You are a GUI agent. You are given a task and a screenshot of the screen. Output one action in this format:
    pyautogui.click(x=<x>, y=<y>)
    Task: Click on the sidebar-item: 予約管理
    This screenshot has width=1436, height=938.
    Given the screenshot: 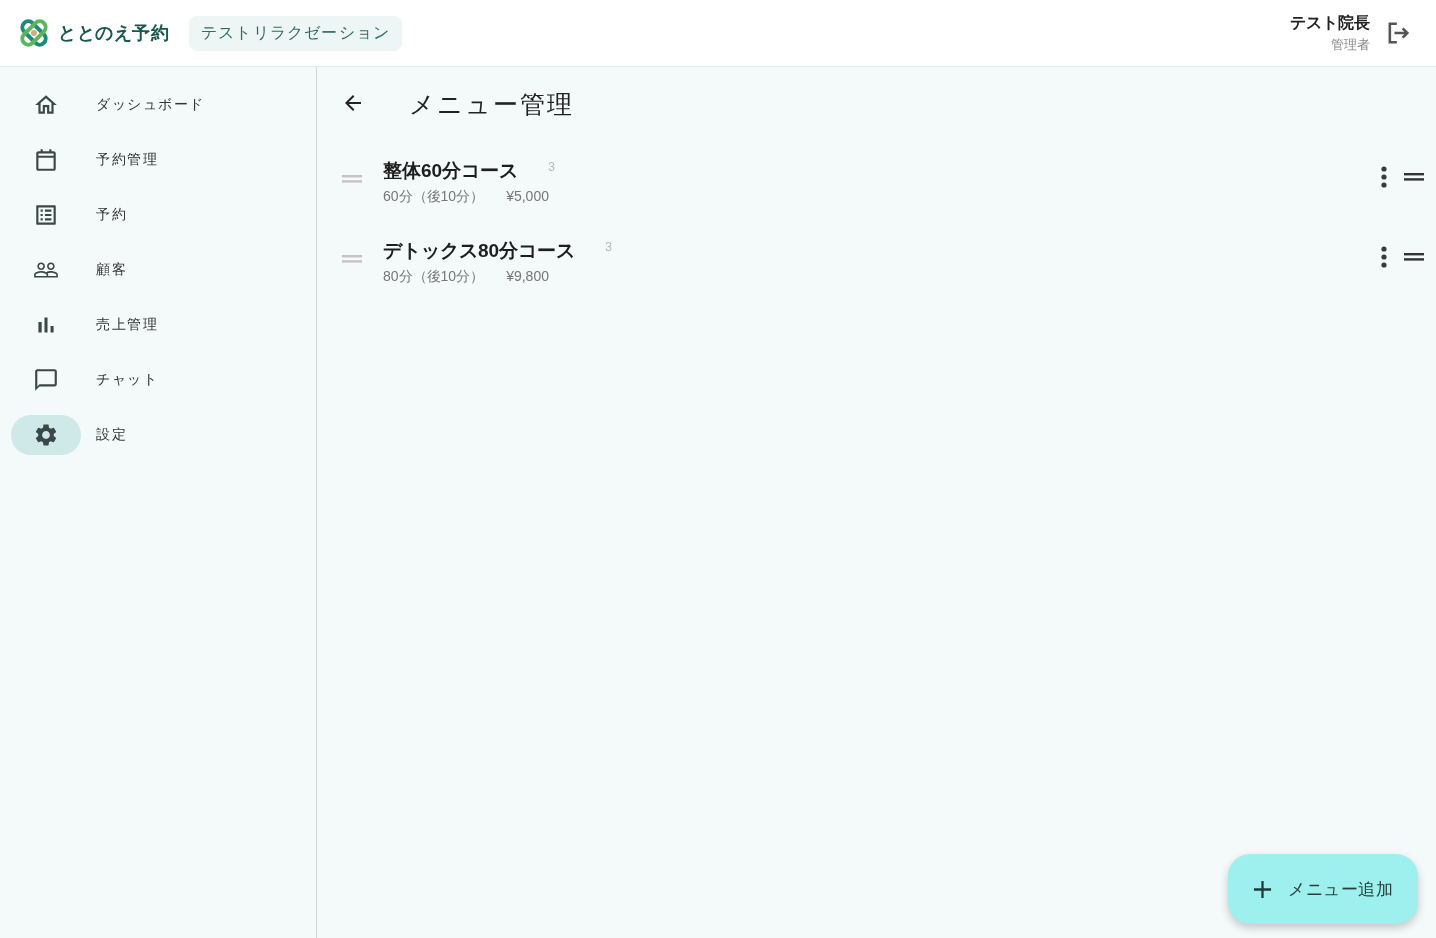 What is the action you would take?
    pyautogui.click(x=158, y=159)
    